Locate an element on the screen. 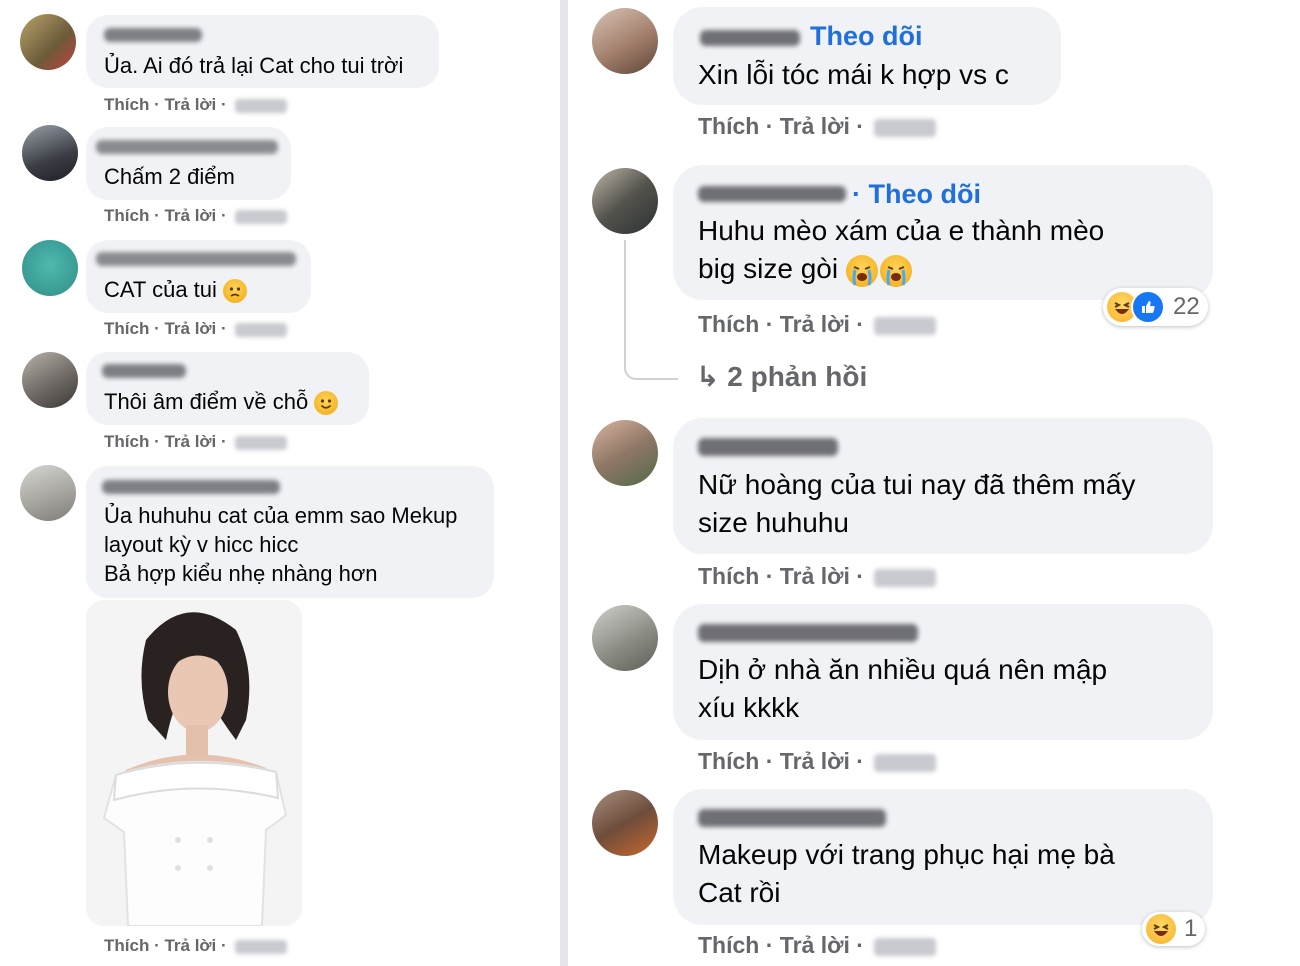  like-icon is located at coordinates (1148, 307).